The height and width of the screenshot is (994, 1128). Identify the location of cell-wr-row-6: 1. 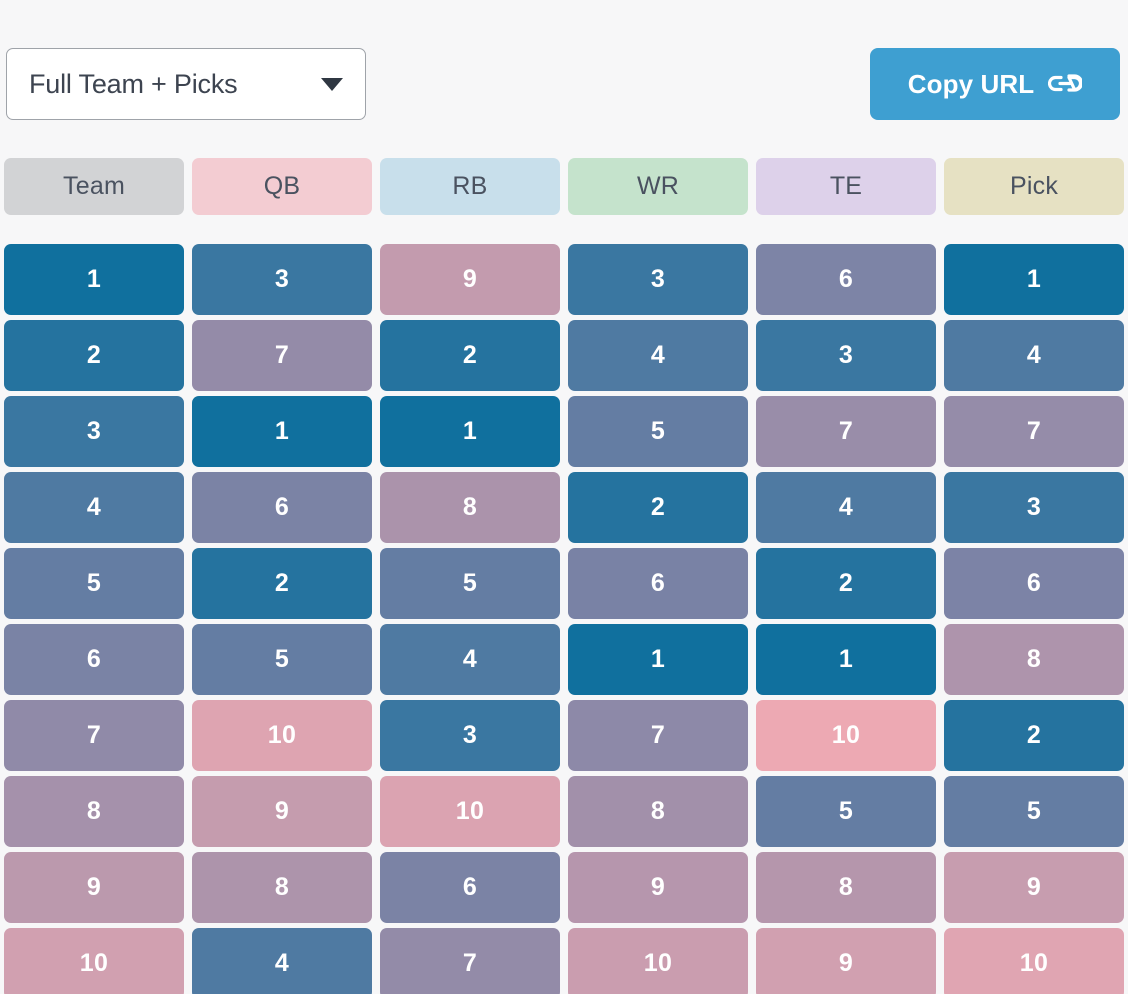
(658, 659).